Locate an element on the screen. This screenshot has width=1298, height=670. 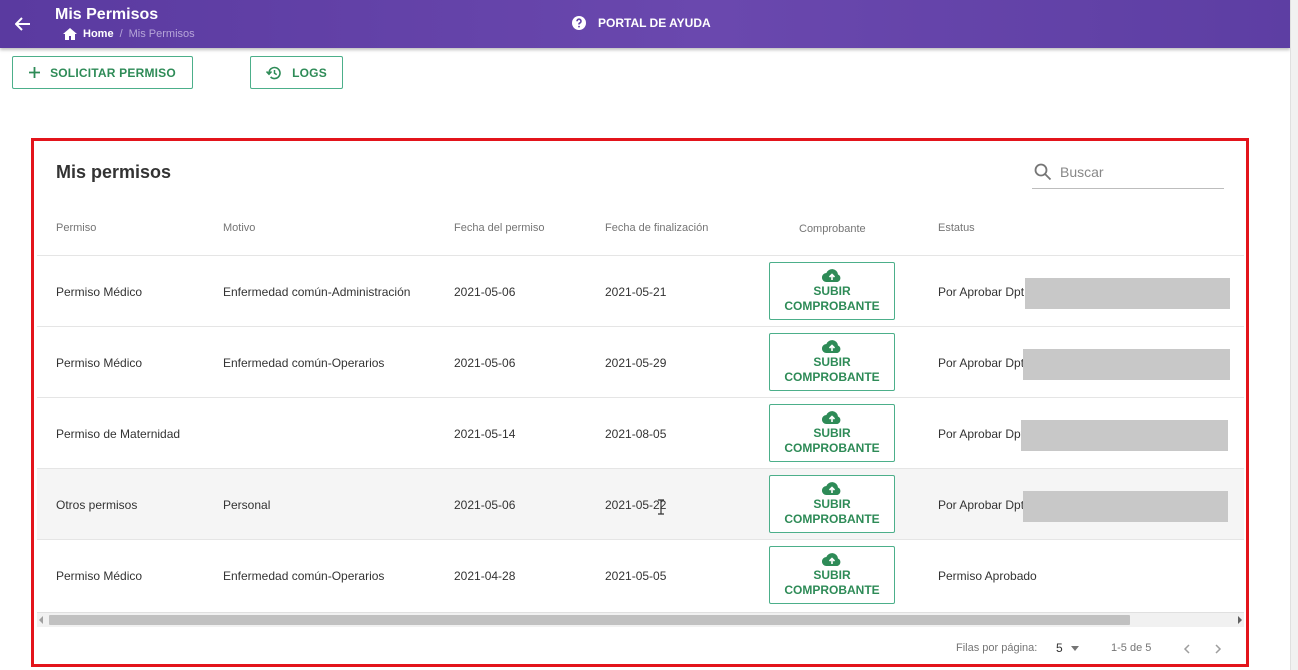
home-icon is located at coordinates (70, 34).